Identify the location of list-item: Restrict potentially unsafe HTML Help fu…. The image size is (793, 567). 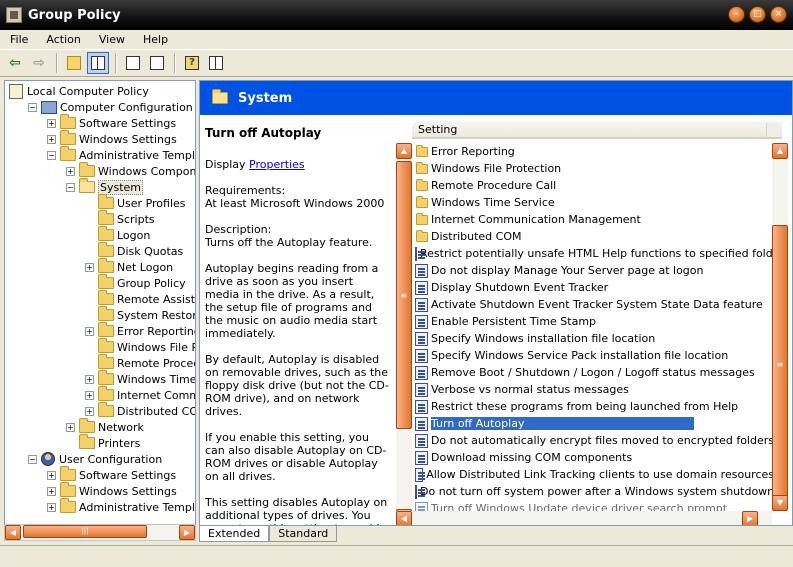
(594, 253).